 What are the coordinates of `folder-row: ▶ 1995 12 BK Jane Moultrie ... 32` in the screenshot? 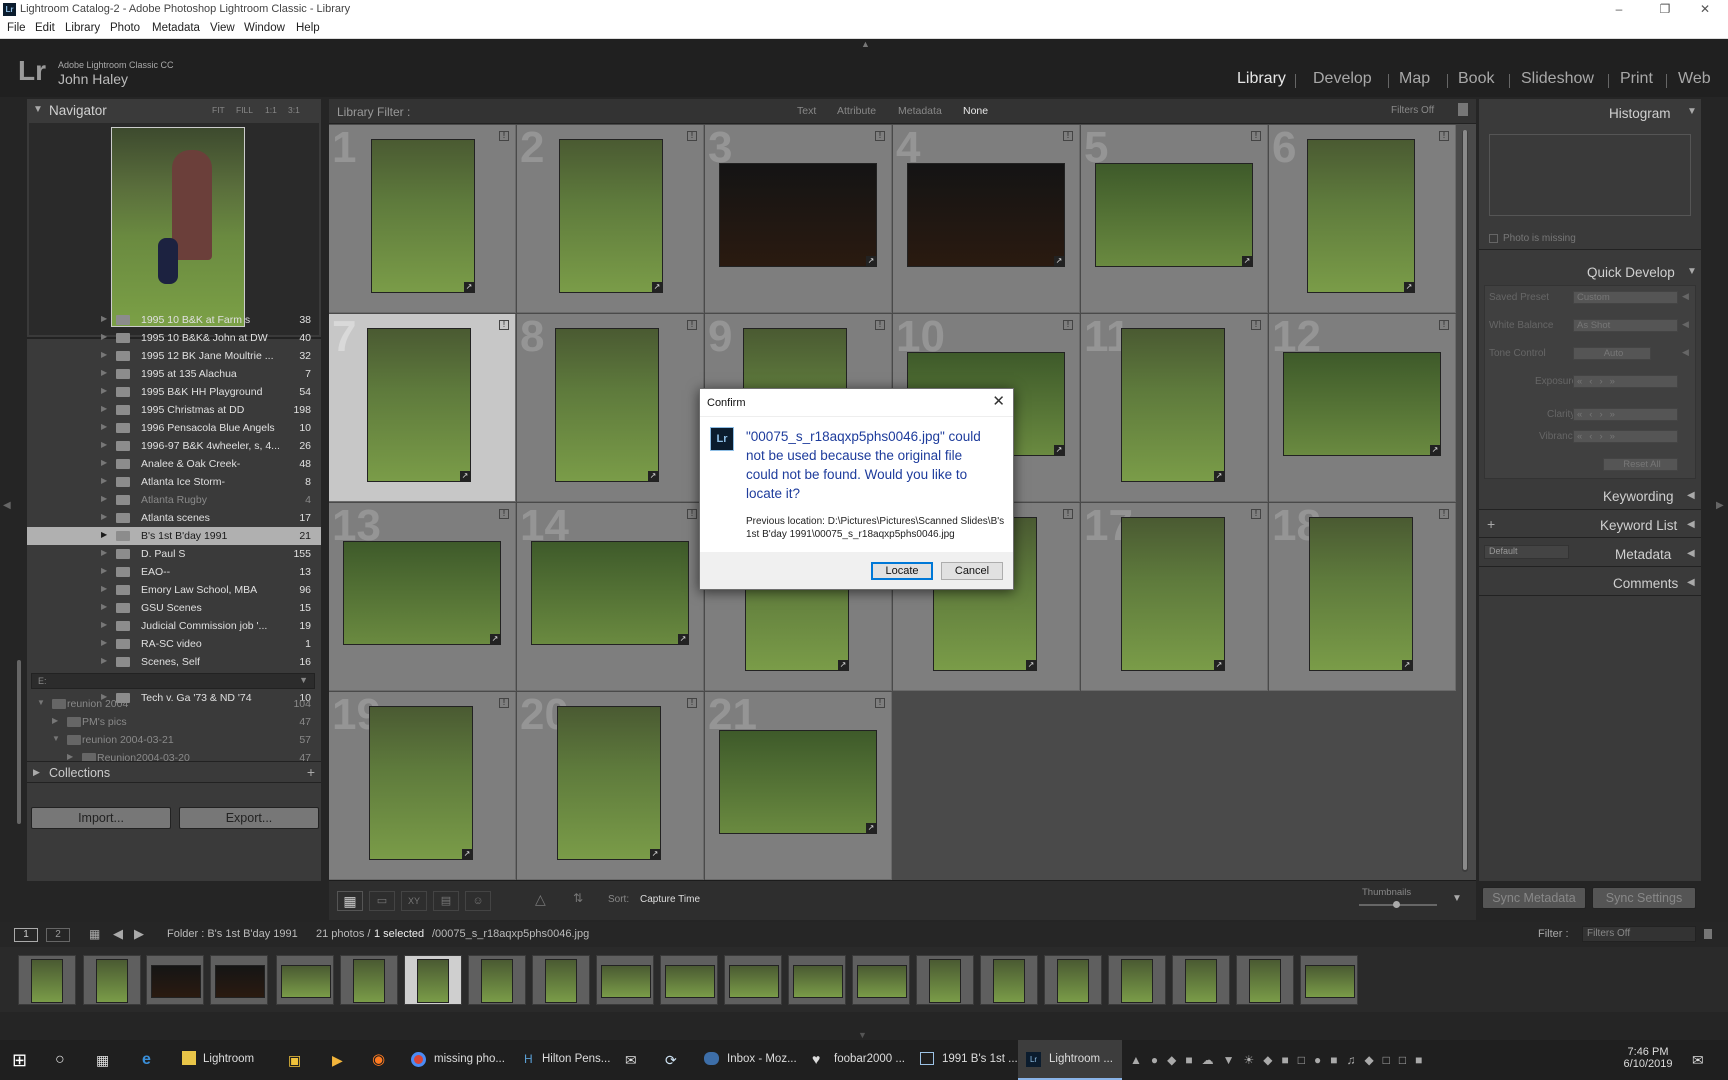 It's located at (174, 356).